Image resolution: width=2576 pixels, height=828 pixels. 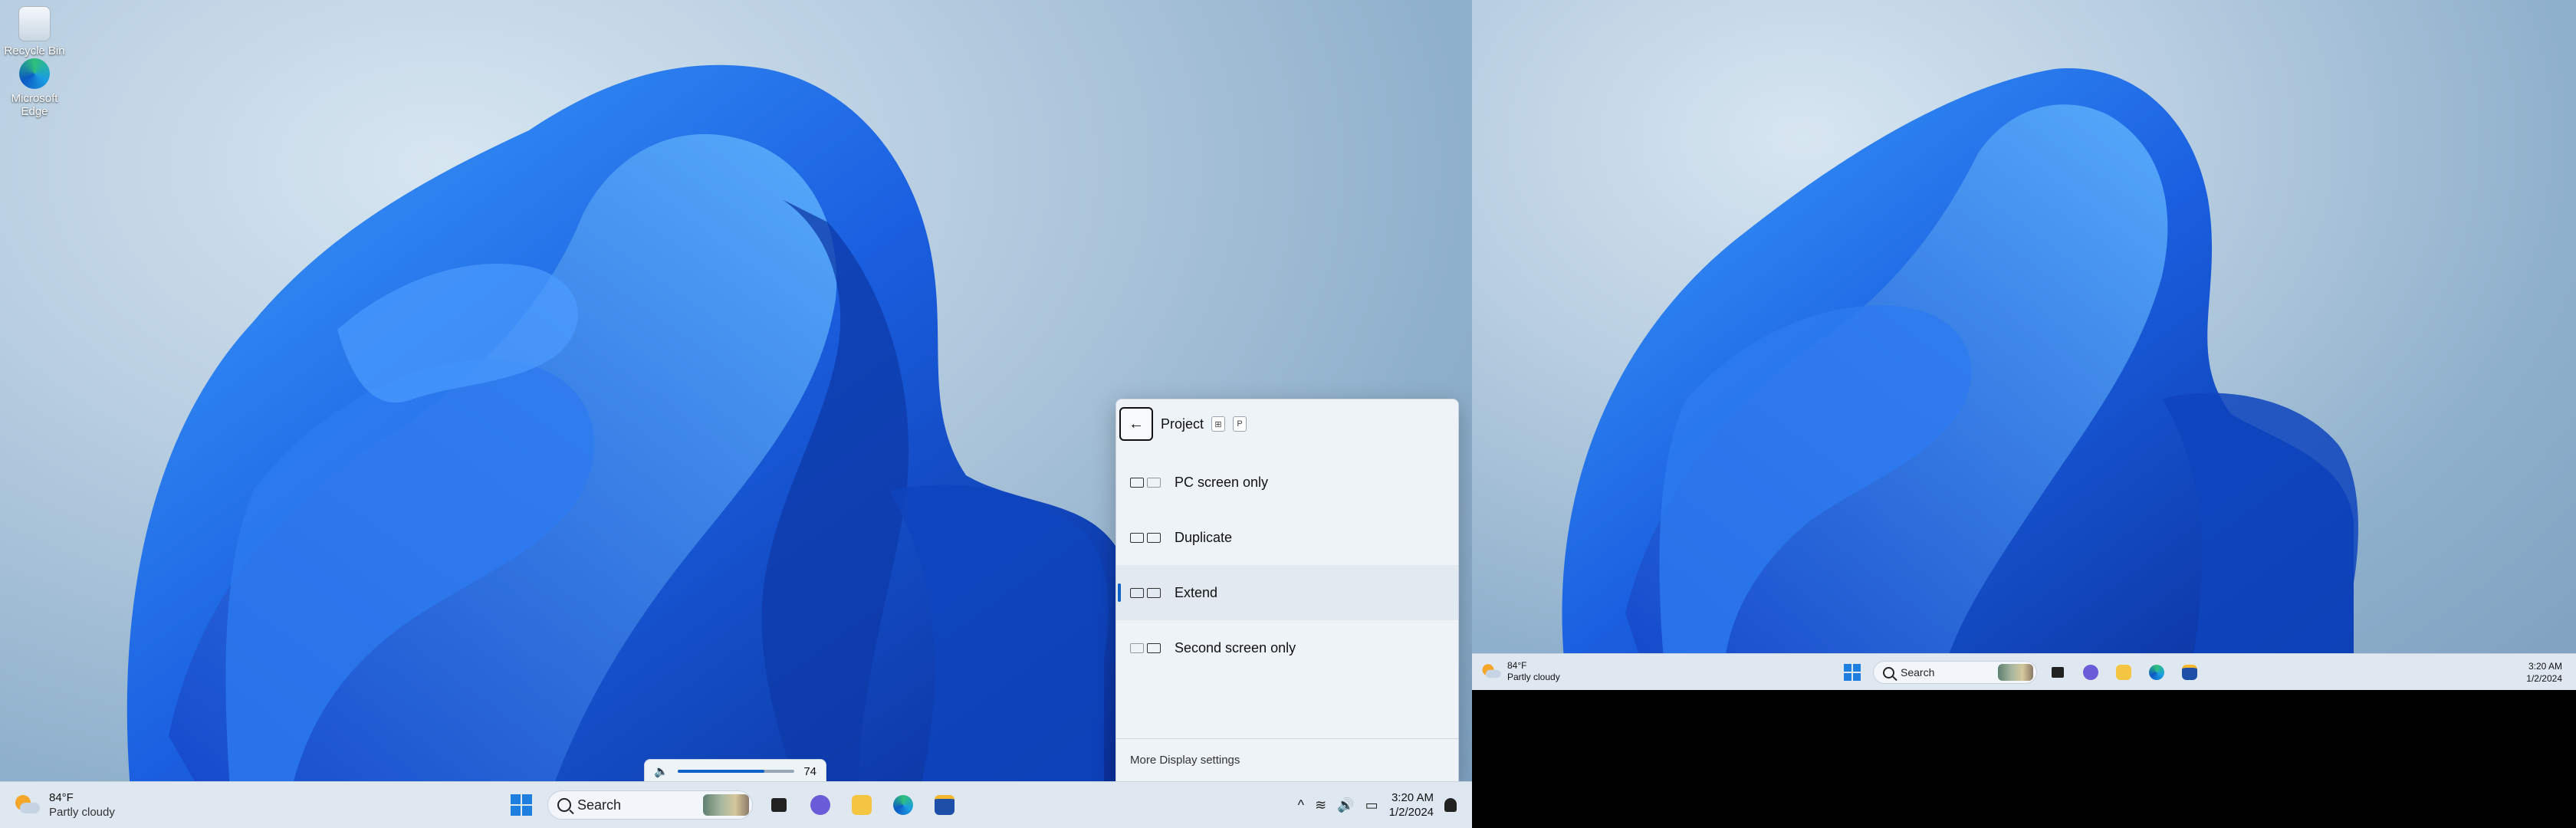 I want to click on back-button: ←, so click(x=1136, y=424).